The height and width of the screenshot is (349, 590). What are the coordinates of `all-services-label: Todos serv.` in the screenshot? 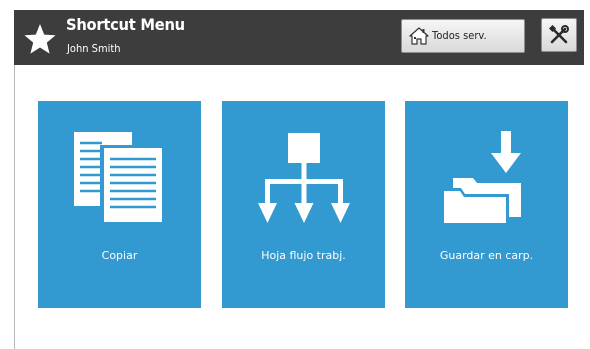 It's located at (459, 35).